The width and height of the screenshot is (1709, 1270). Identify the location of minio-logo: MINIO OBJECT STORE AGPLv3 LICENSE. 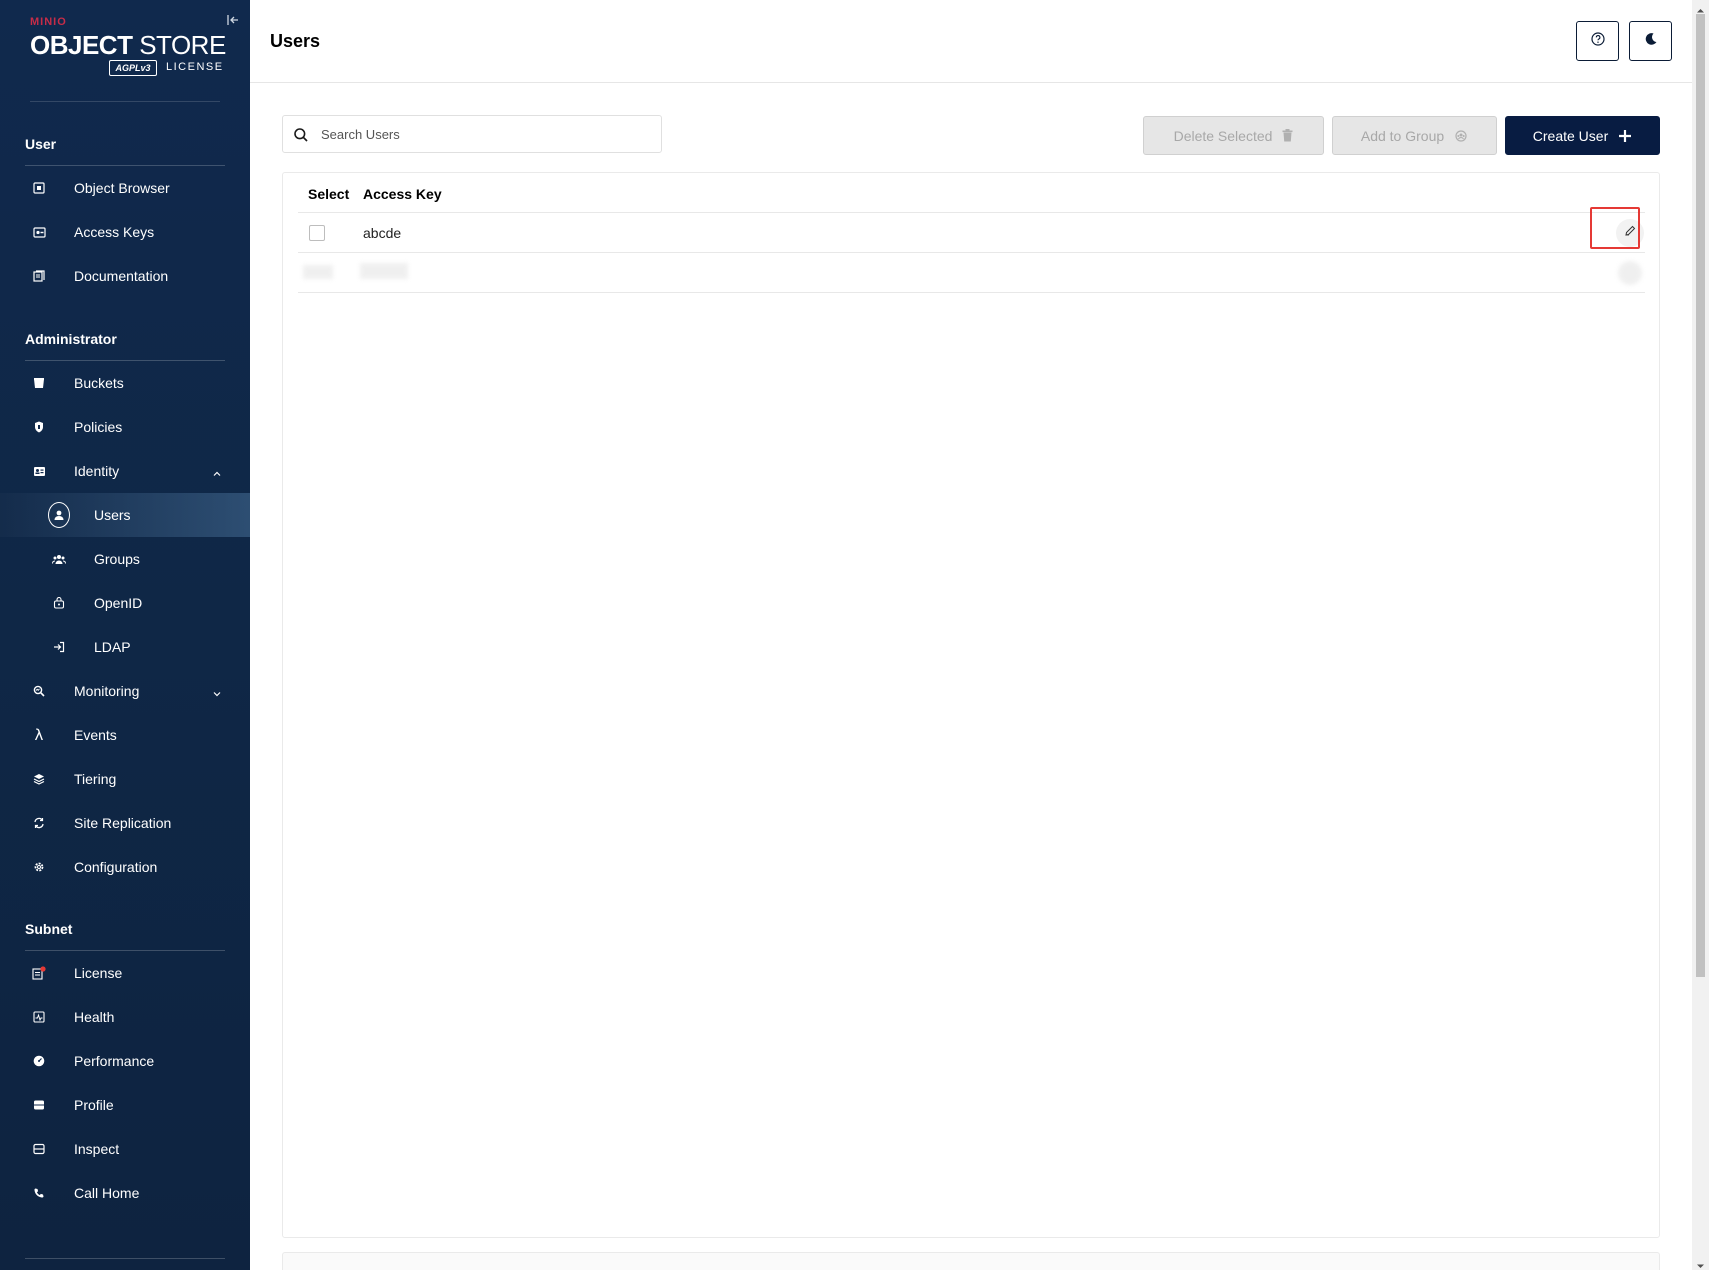
(130, 47).